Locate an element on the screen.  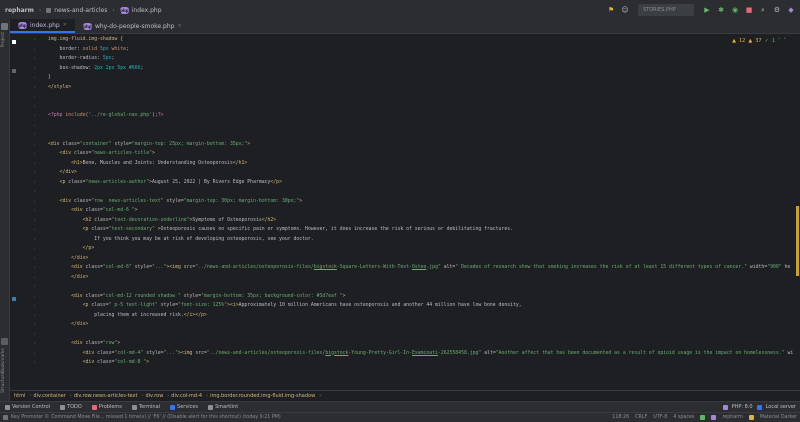
code-token: "margin-top: 25px; margin-bottom: 35px;" is located at coordinates (189, 144).